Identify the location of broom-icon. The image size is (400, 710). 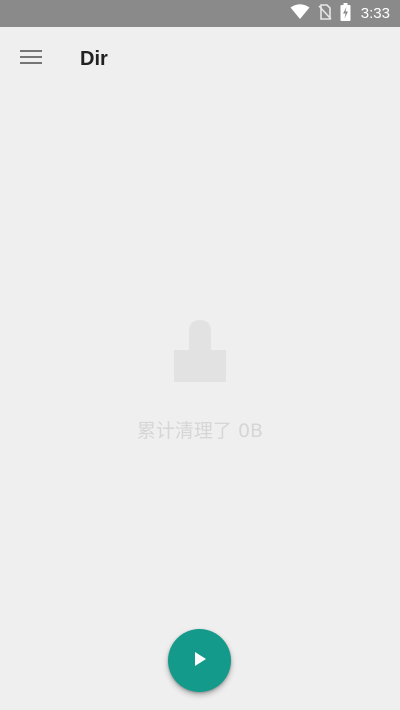
(200, 351).